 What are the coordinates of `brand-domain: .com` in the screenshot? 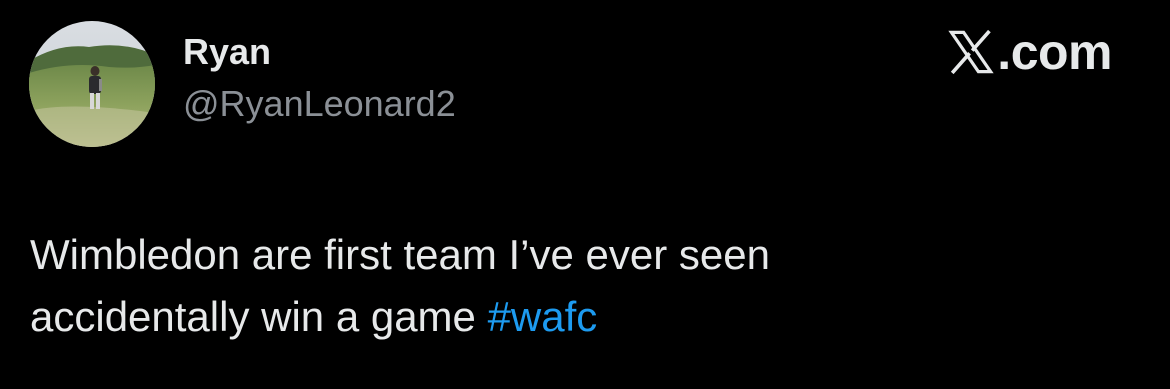 It's located at (1054, 52).